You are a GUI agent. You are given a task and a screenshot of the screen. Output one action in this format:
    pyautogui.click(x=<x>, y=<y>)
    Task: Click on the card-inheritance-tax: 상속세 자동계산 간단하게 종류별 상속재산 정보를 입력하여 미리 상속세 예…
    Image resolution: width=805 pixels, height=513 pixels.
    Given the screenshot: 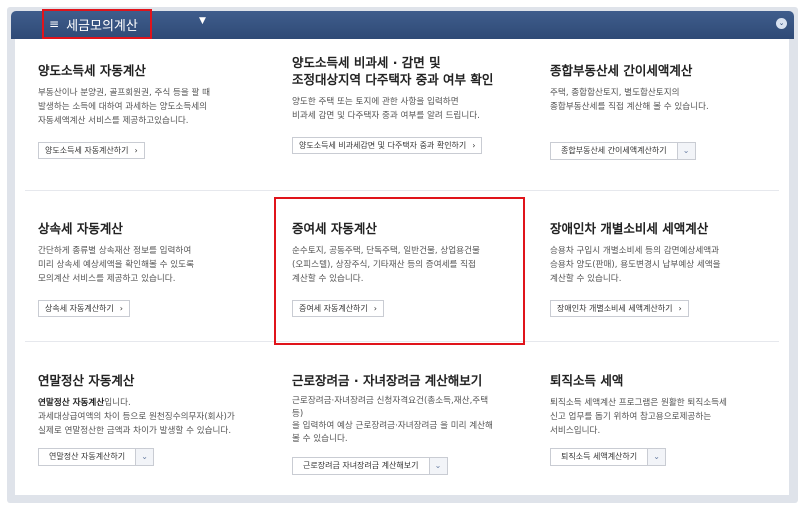 What is the action you would take?
    pyautogui.click(x=153, y=268)
    